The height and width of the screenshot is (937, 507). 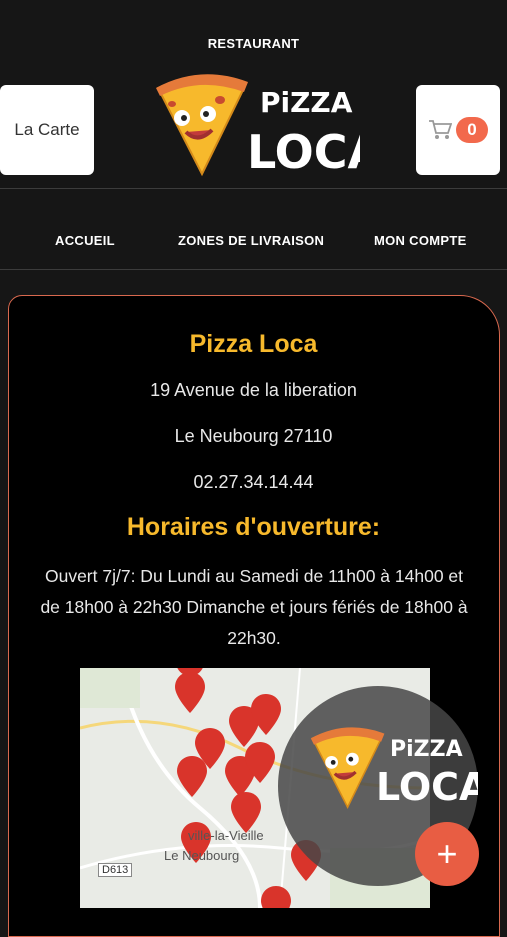 What do you see at coordinates (251, 240) in the screenshot?
I see `nav-item-zones-de-livraison: ZONES DE LIVRAISON` at bounding box center [251, 240].